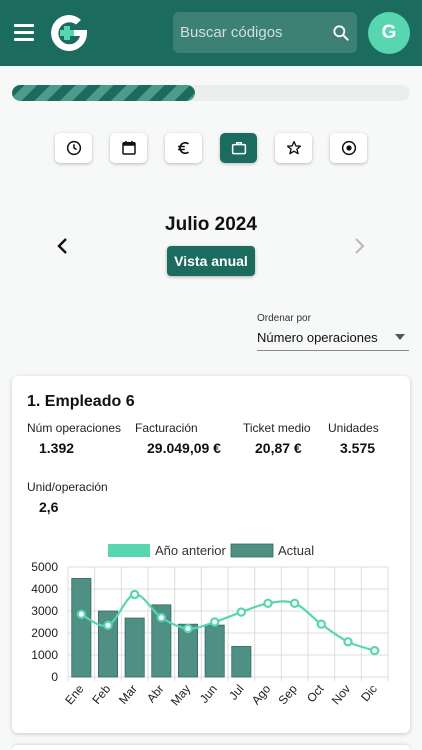 This screenshot has height=750, width=422. I want to click on point-Jun, so click(214, 622).